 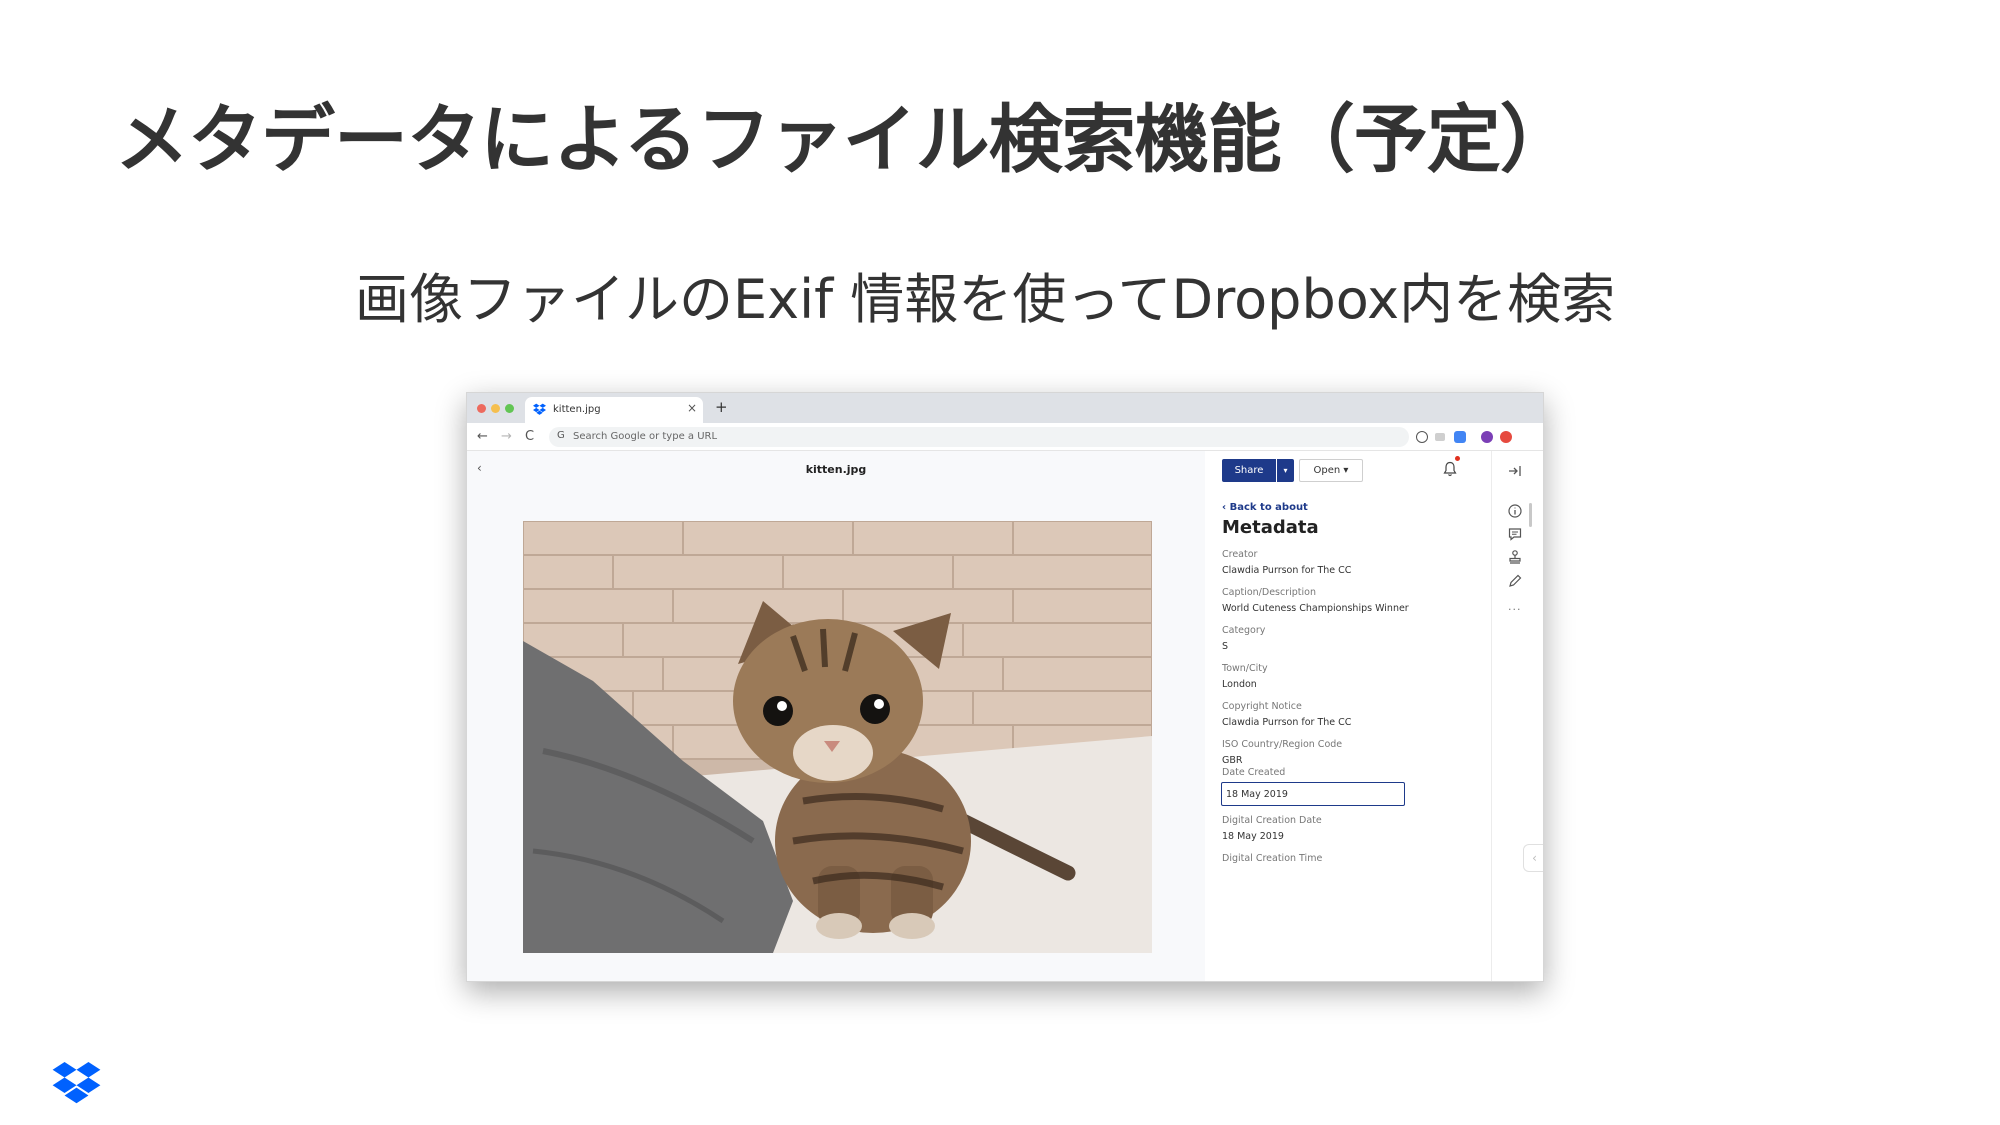 I want to click on tab-bar: kitten.jpg × +, so click(x=1005, y=408).